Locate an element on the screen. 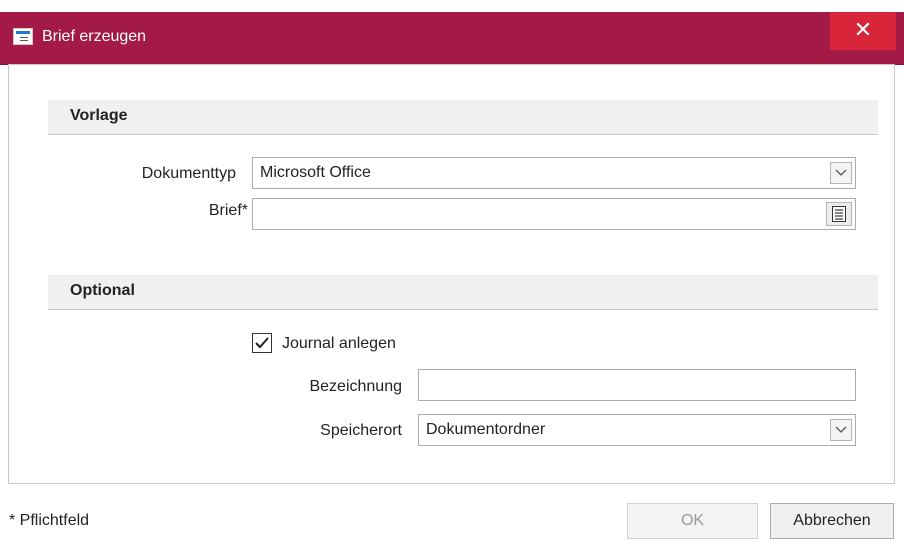  ok-button: OK is located at coordinates (692, 521).